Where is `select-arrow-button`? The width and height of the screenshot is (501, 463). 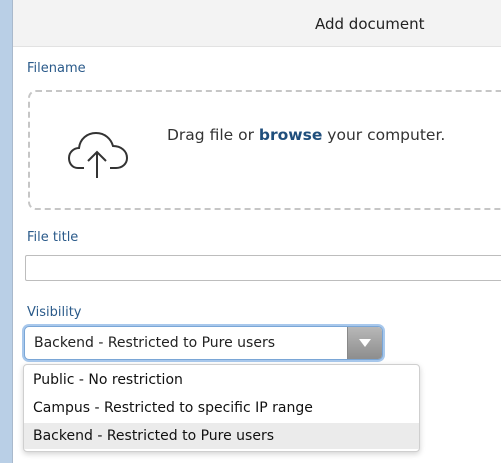 select-arrow-button is located at coordinates (364, 343).